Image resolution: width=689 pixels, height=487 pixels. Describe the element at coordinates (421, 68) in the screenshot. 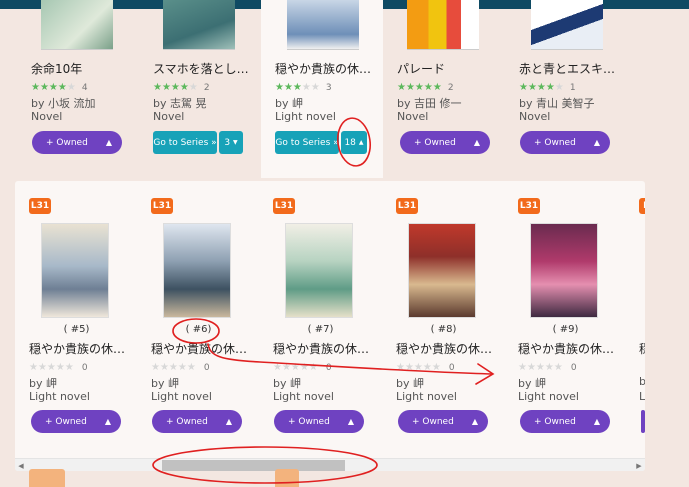

I see `book-title: パレード` at that location.